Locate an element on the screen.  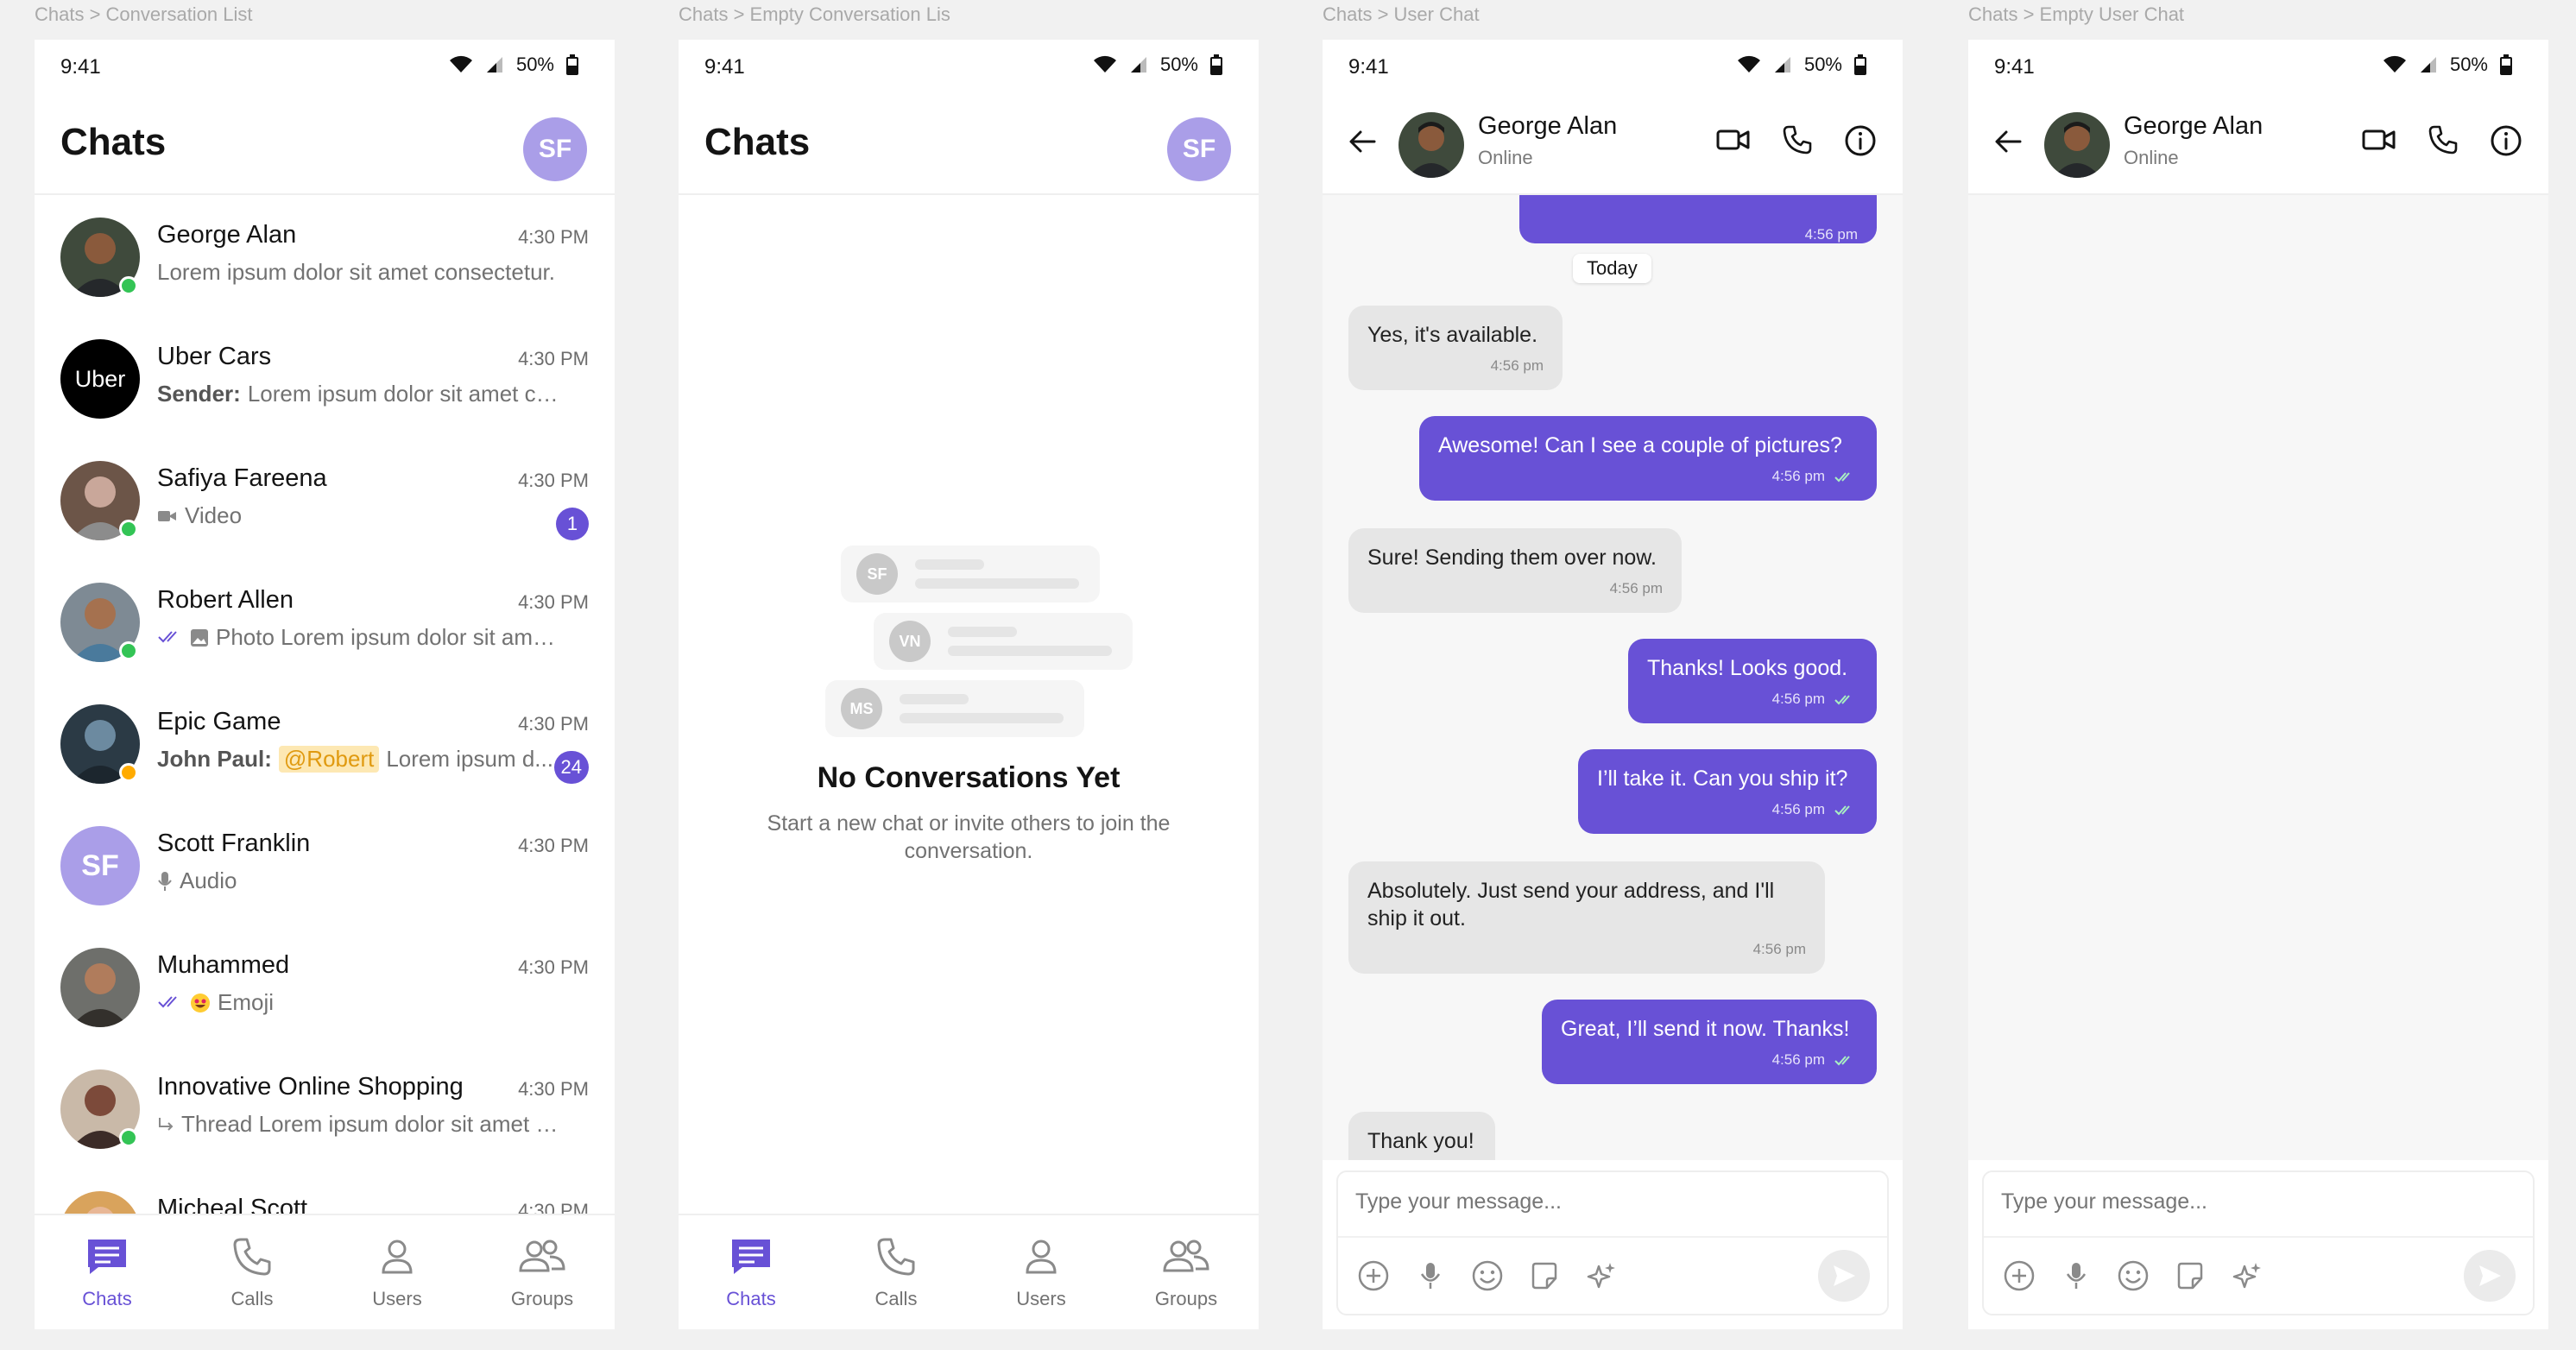
status-time: 9:41 is located at coordinates (1368, 67).